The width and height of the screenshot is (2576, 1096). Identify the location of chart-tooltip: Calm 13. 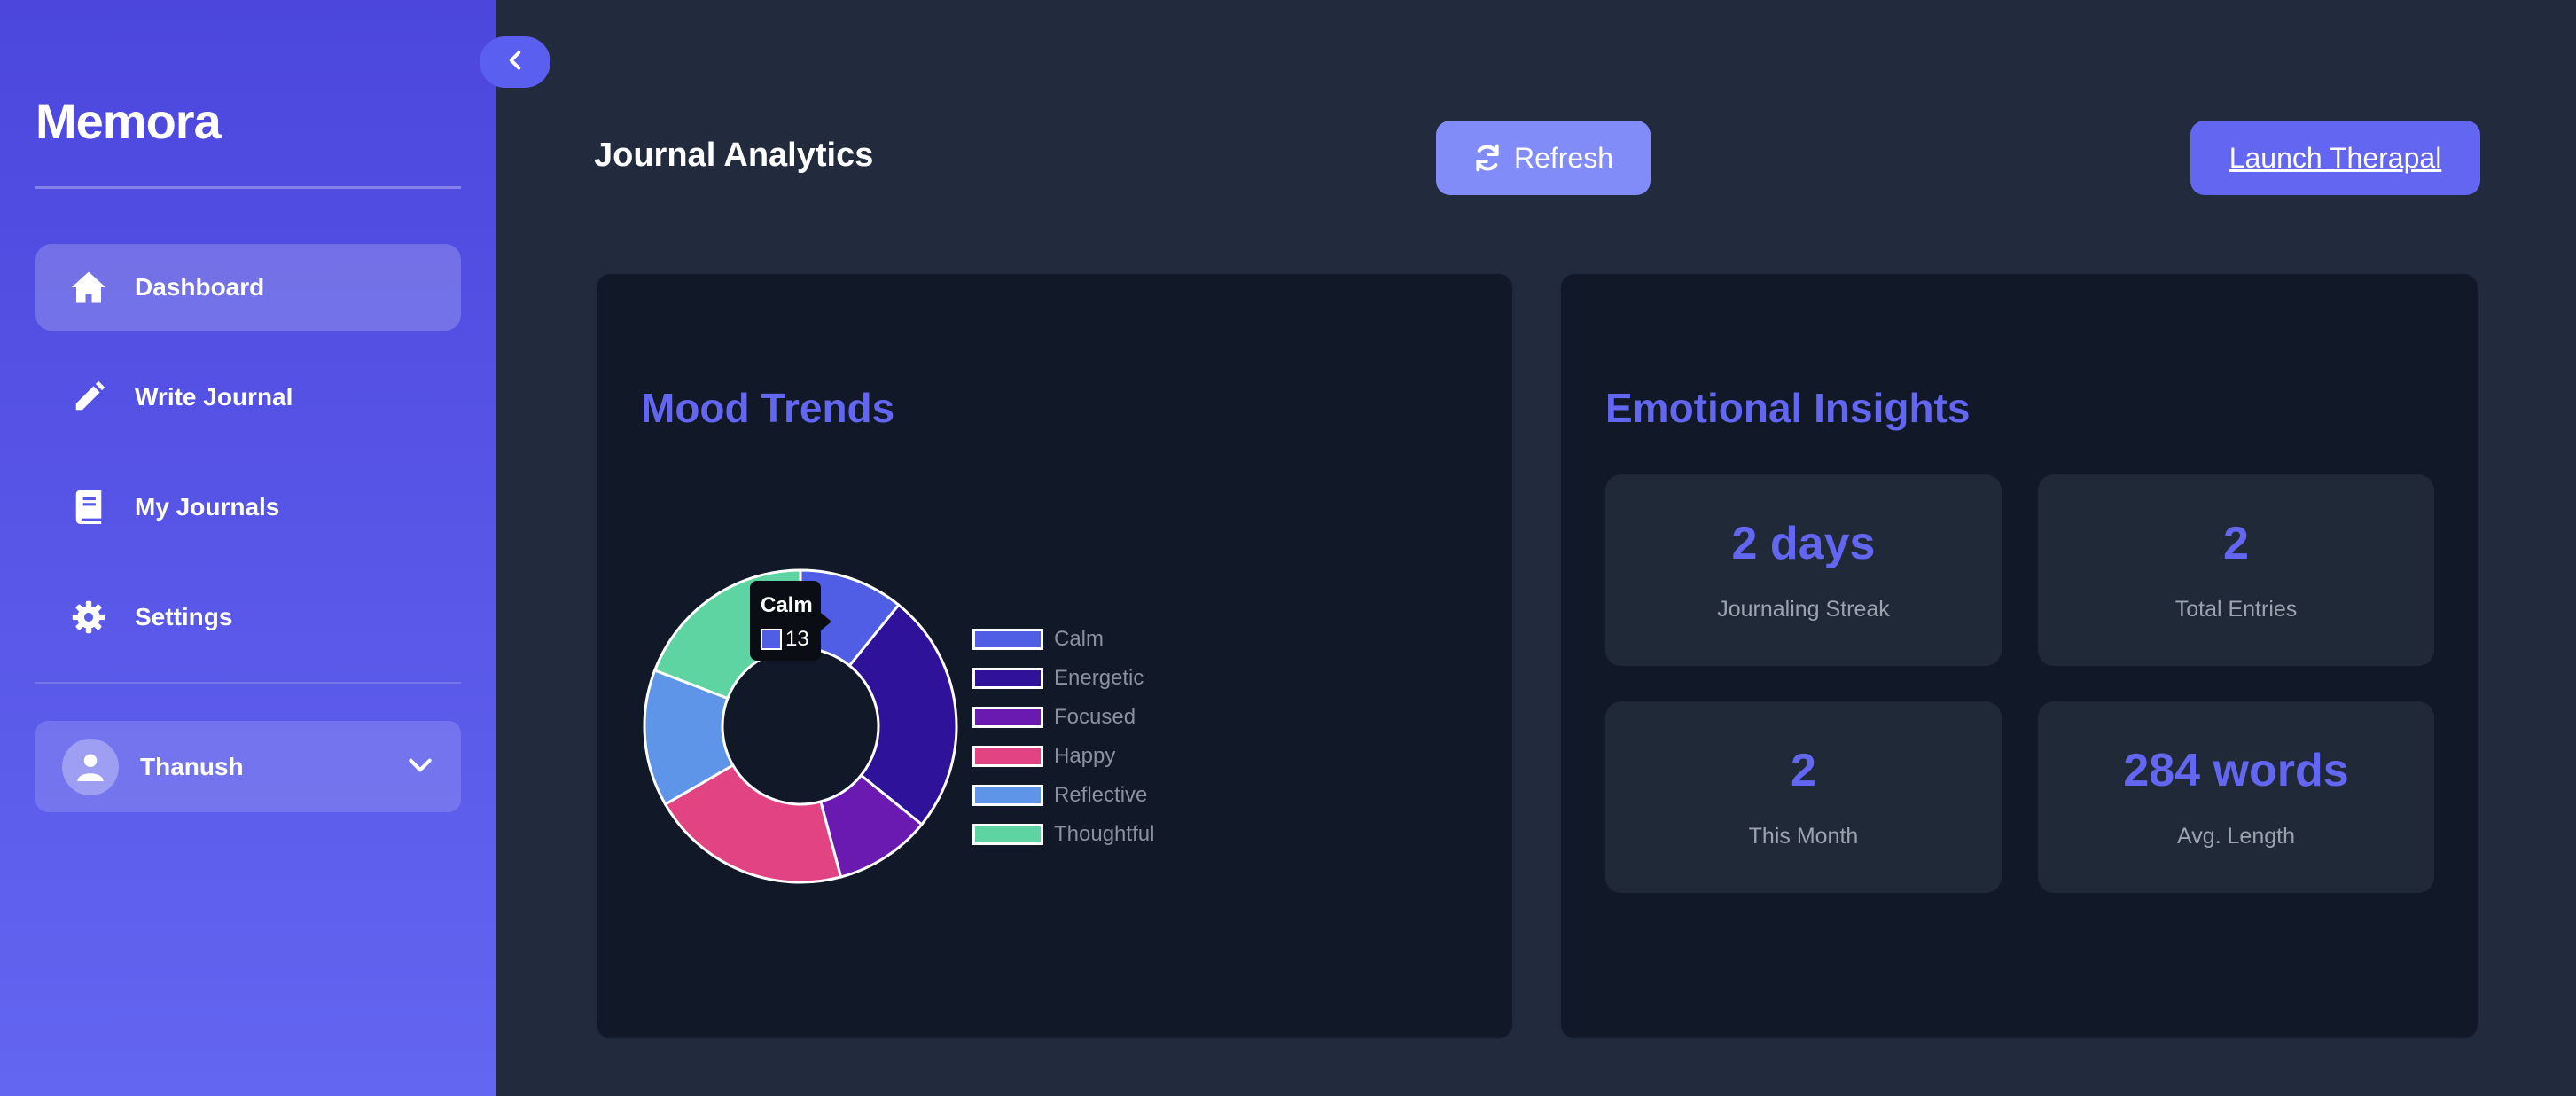
(790, 621).